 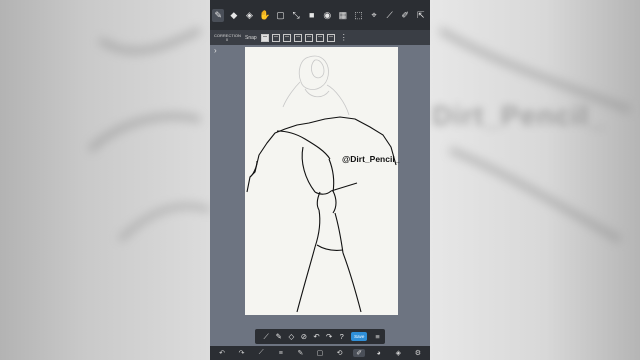 What do you see at coordinates (297, 37) in the screenshot?
I see `snap-radial-button` at bounding box center [297, 37].